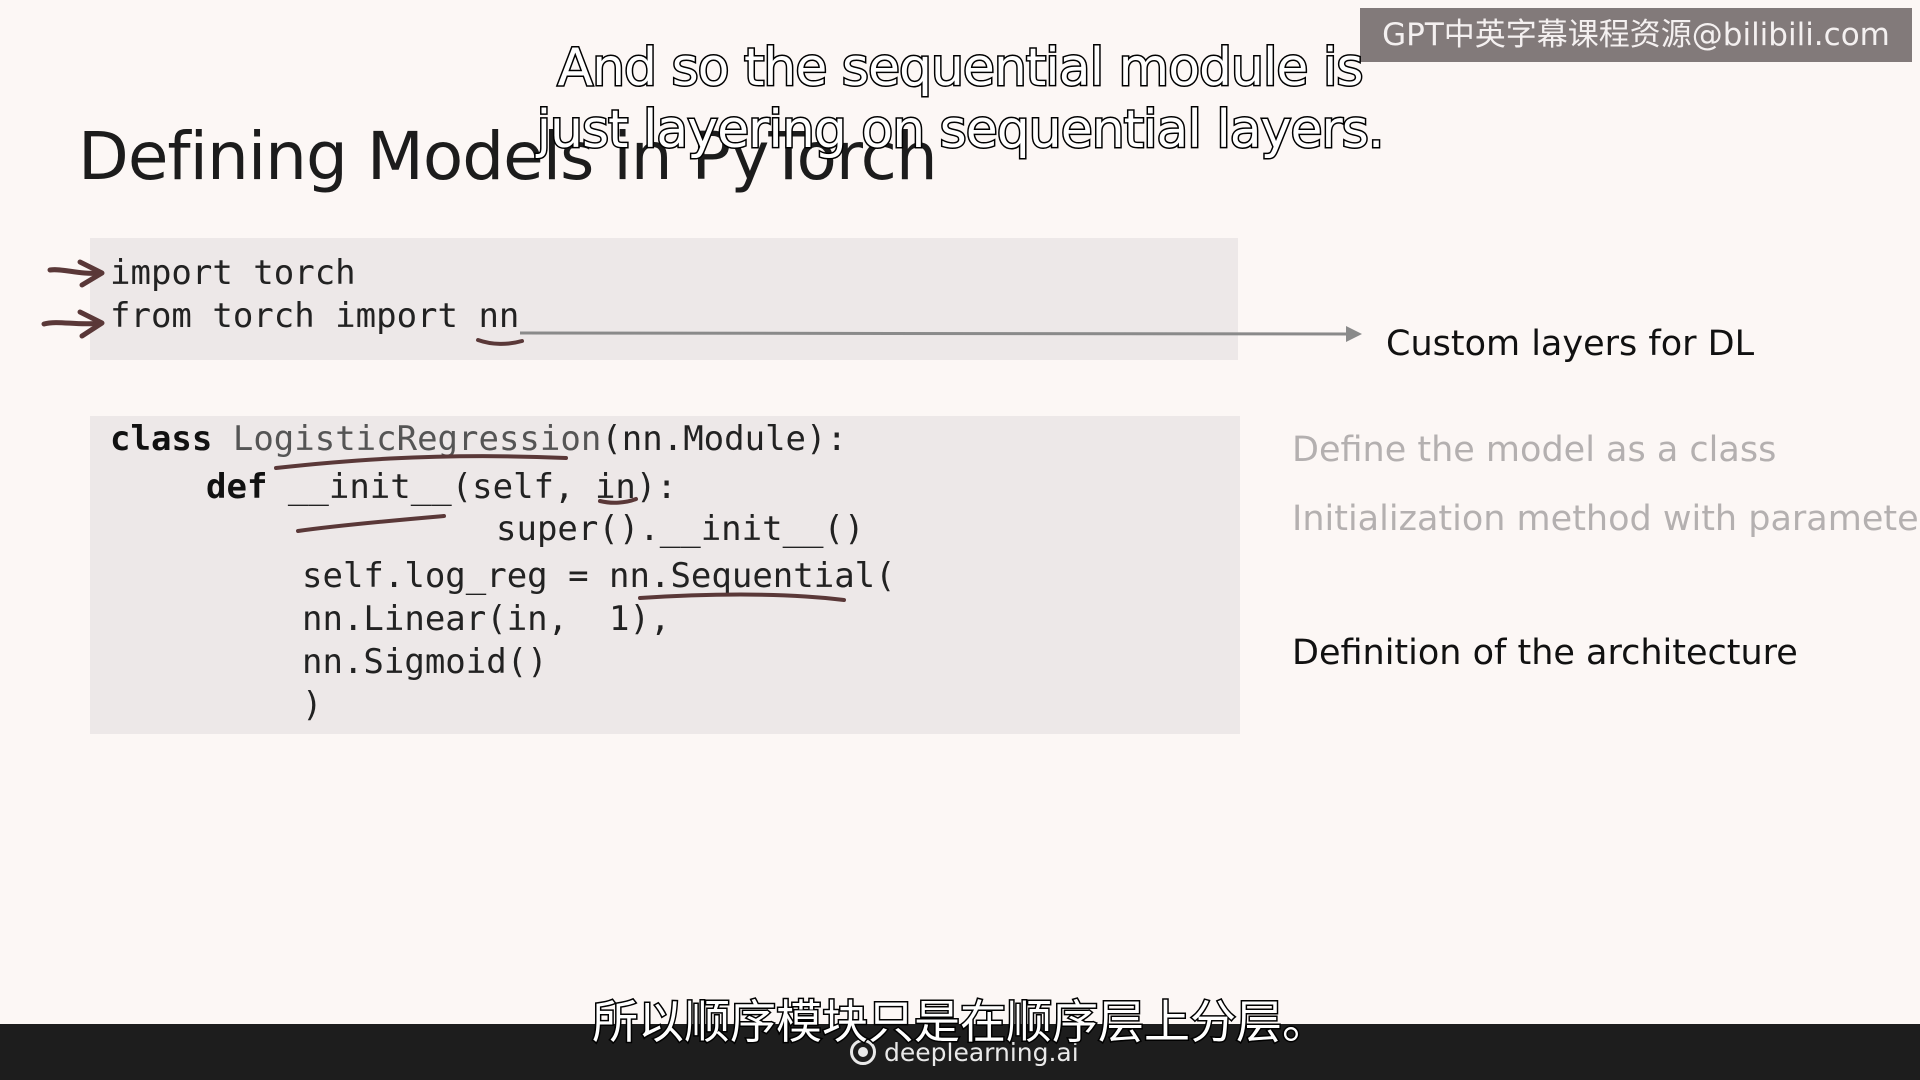 This screenshot has width=1920, height=1080. Describe the element at coordinates (1534, 450) in the screenshot. I see `annotation-define-class: Define the model as a class` at that location.